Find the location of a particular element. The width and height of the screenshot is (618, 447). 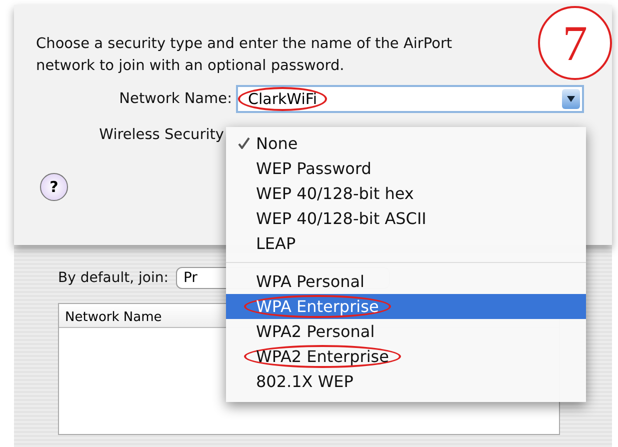

menu-item: WPA2 Enterprise is located at coordinates (406, 356).